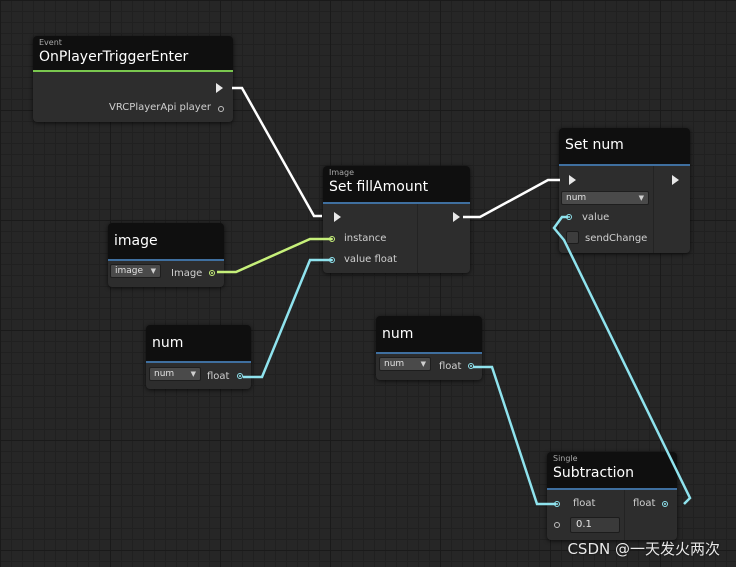  I want to click on image-variable-dropdown: image ▼, so click(135, 271).